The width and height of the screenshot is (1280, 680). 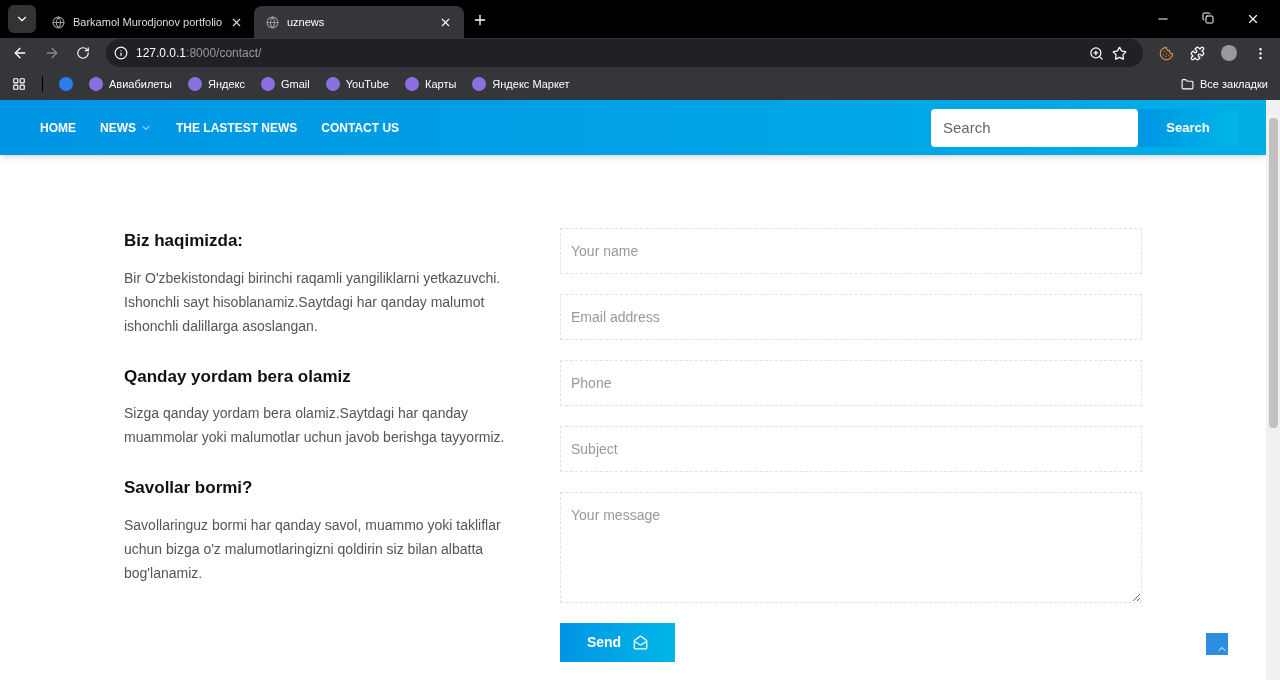 I want to click on new-tab-icon, so click(x=480, y=20).